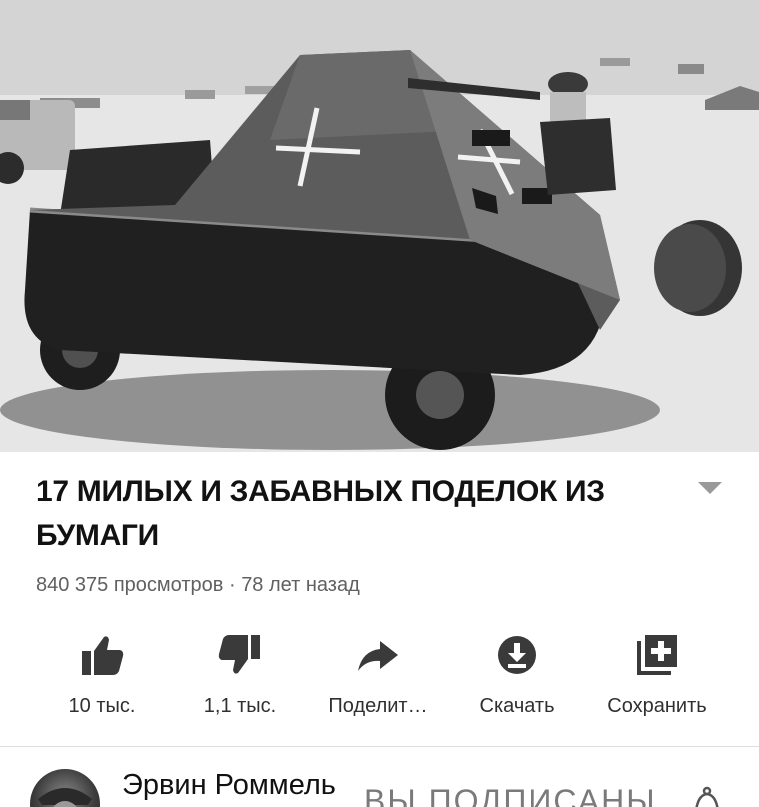 This screenshot has width=759, height=807. I want to click on download-button: Скачать, so click(517, 675).